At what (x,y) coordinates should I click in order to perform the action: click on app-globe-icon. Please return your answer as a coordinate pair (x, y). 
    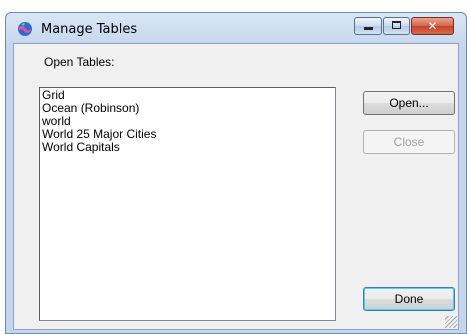
    Looking at the image, I should click on (25, 29).